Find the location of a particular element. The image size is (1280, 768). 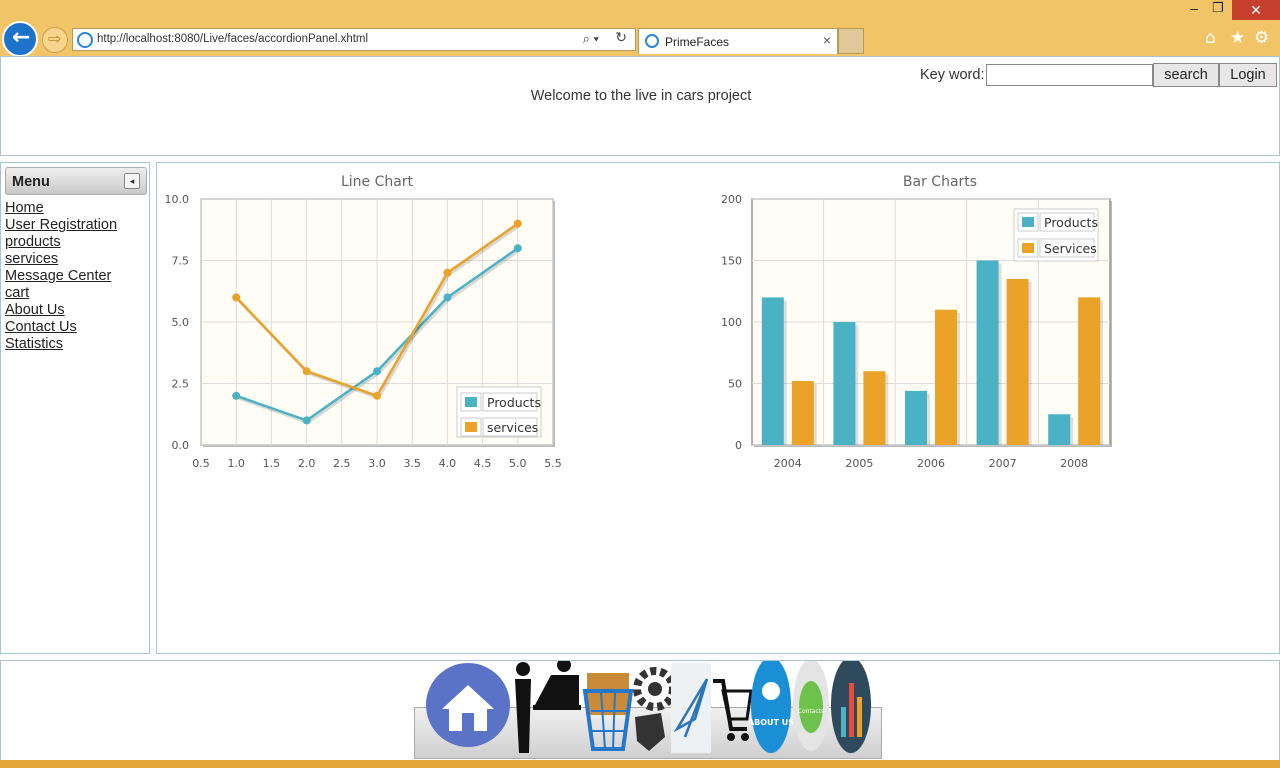

line-chart-y-tick-label: 2.5 is located at coordinates (181, 384).